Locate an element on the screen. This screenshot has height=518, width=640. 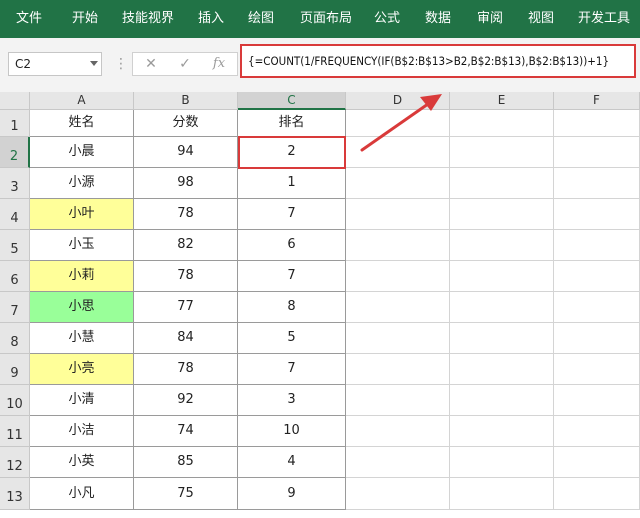
cell-b8: 84 is located at coordinates (186, 338).